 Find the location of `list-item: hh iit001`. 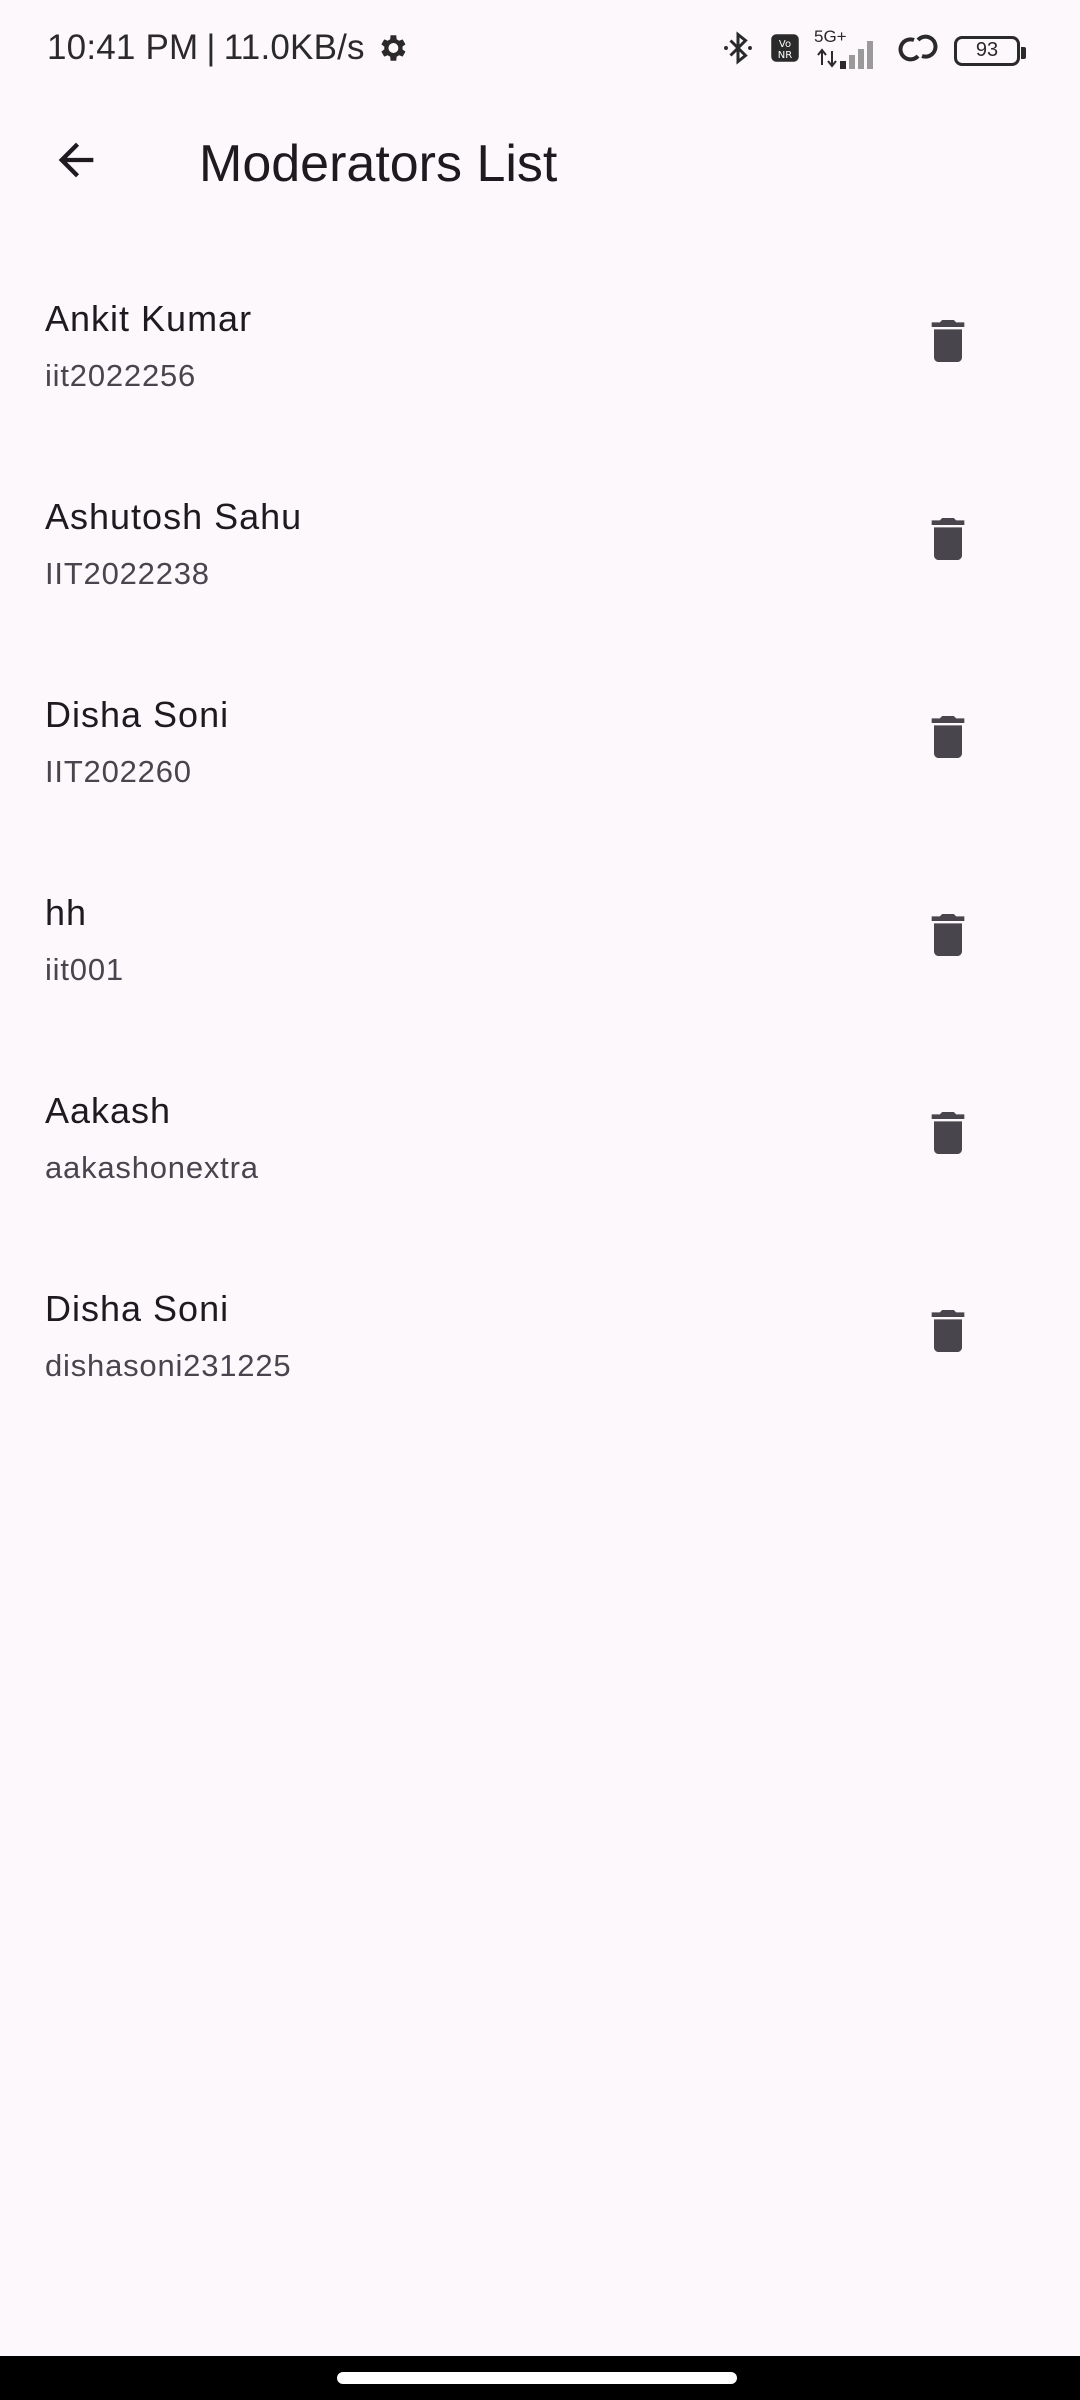

list-item: hh iit001 is located at coordinates (540, 937).